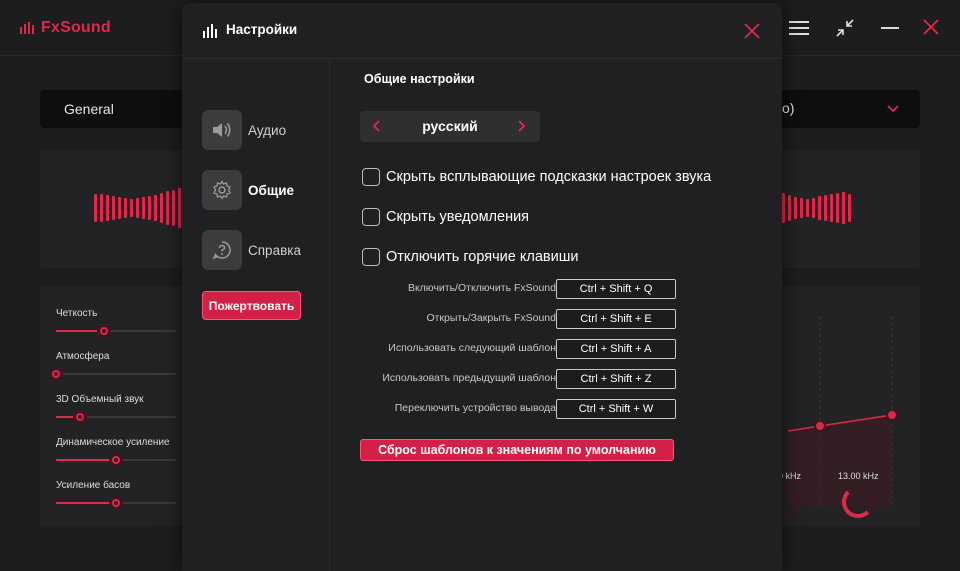 Image resolution: width=960 pixels, height=571 pixels. I want to click on hotkey-label: Переключить устройство вывода, so click(475, 408).